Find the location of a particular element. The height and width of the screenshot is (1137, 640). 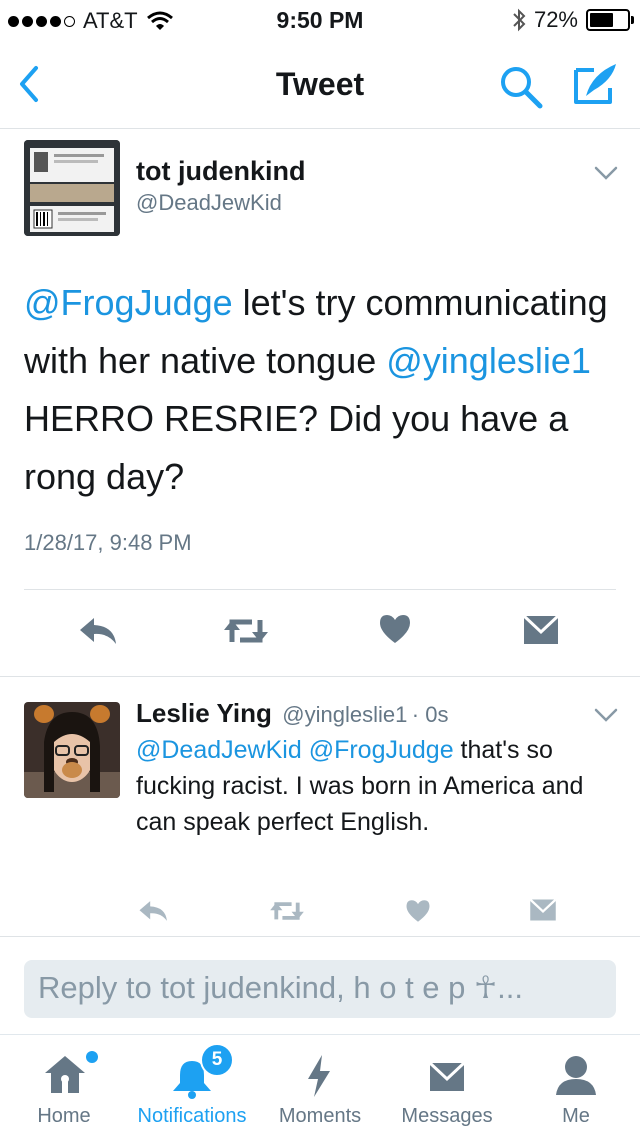

battery-percent: 72% is located at coordinates (555, 19).